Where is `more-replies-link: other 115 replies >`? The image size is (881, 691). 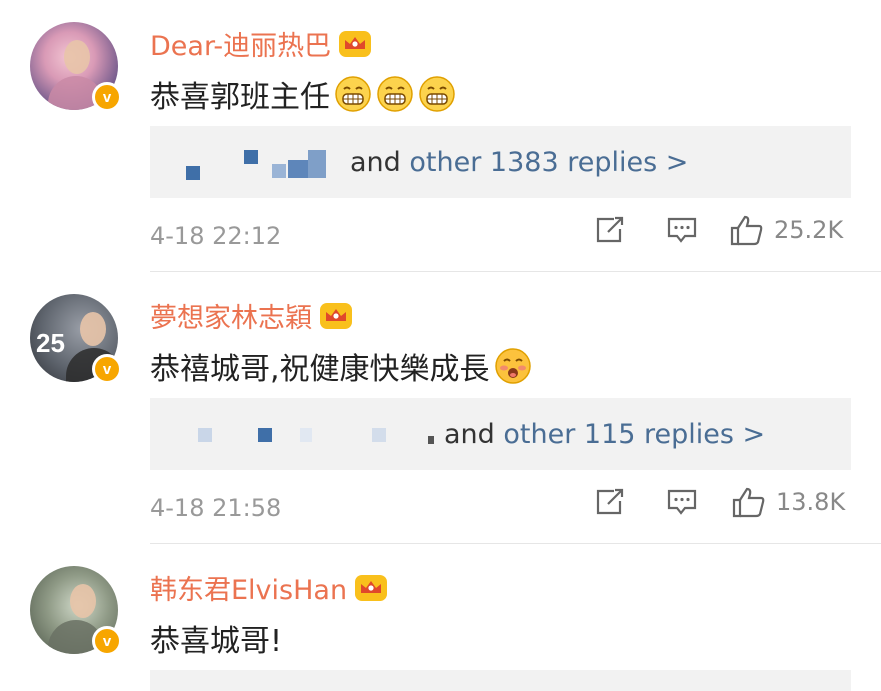 more-replies-link: other 115 replies > is located at coordinates (634, 434).